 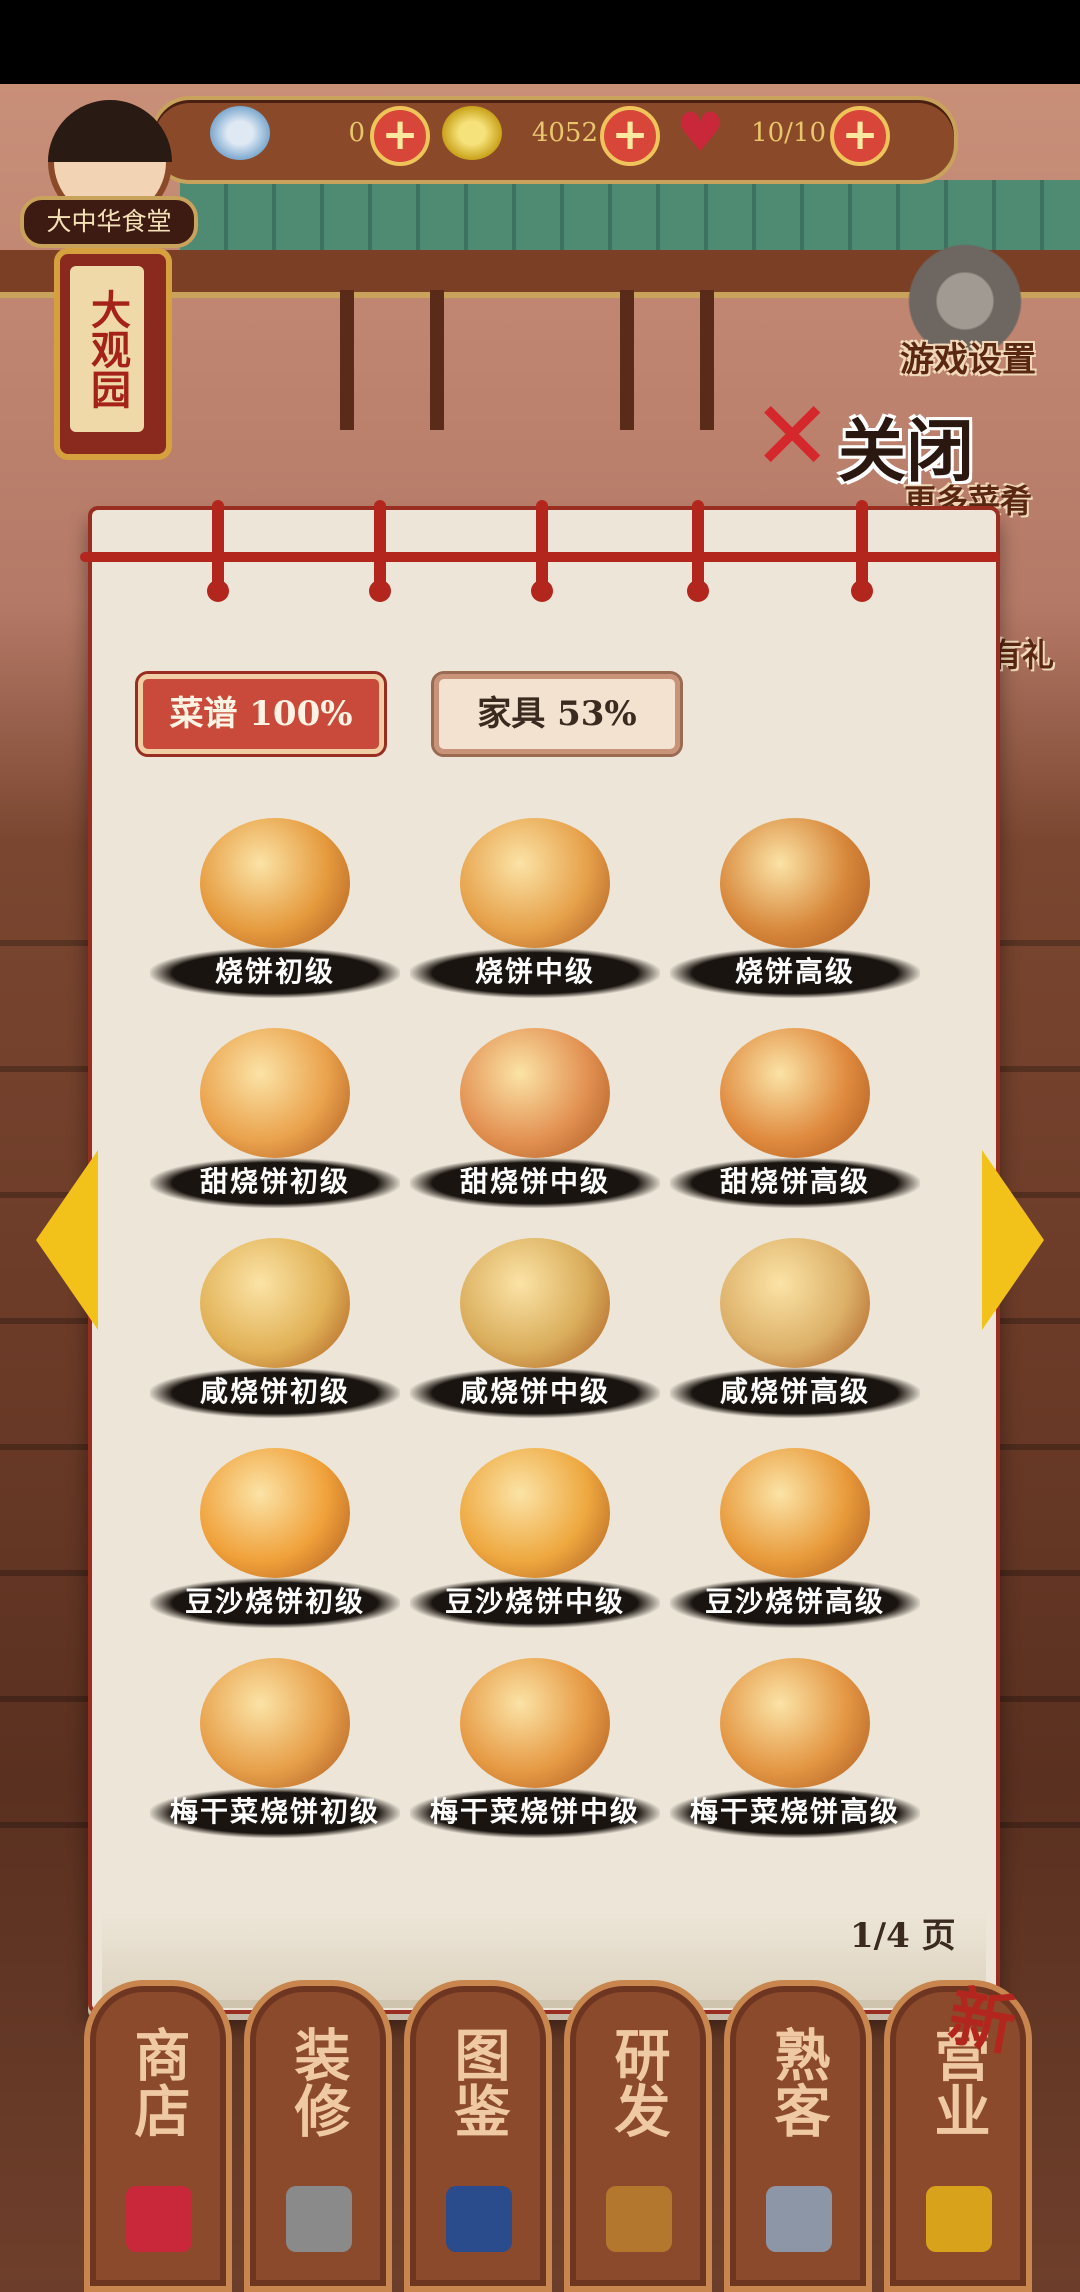 I want to click on recipe-item-label: 豆沙烧饼中级, so click(x=534, y=1601).